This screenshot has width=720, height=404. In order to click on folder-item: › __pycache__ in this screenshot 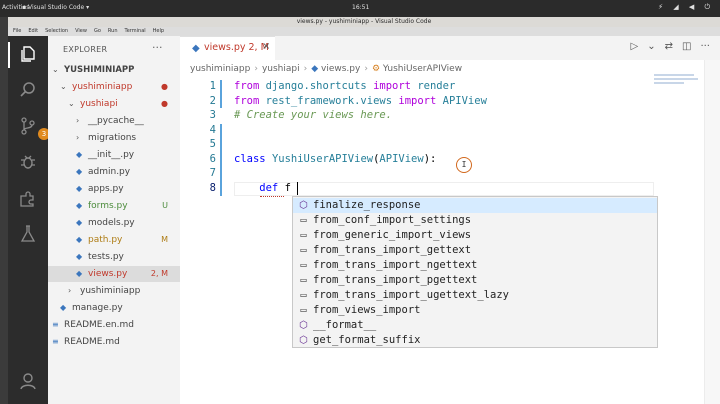, I will do `click(114, 121)`.